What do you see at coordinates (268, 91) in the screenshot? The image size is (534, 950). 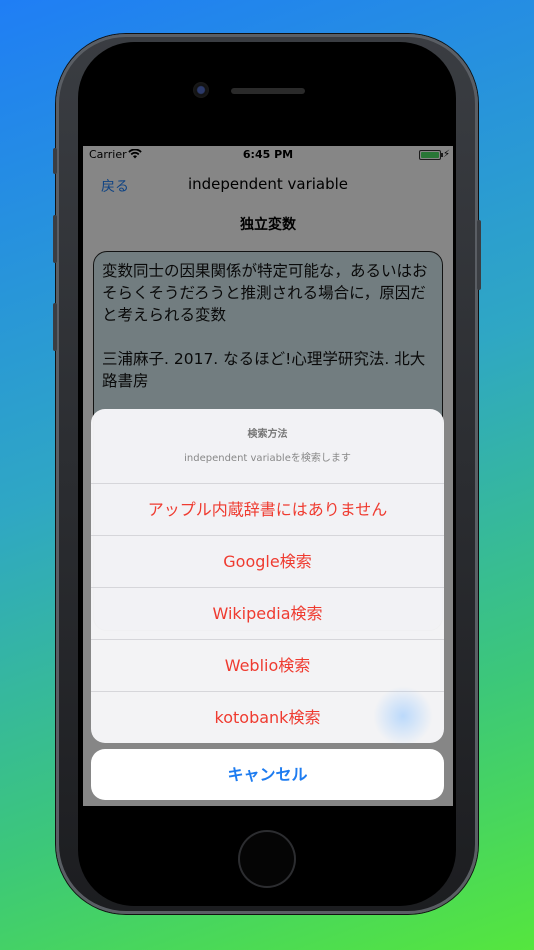 I see `earpiece-speaker` at bounding box center [268, 91].